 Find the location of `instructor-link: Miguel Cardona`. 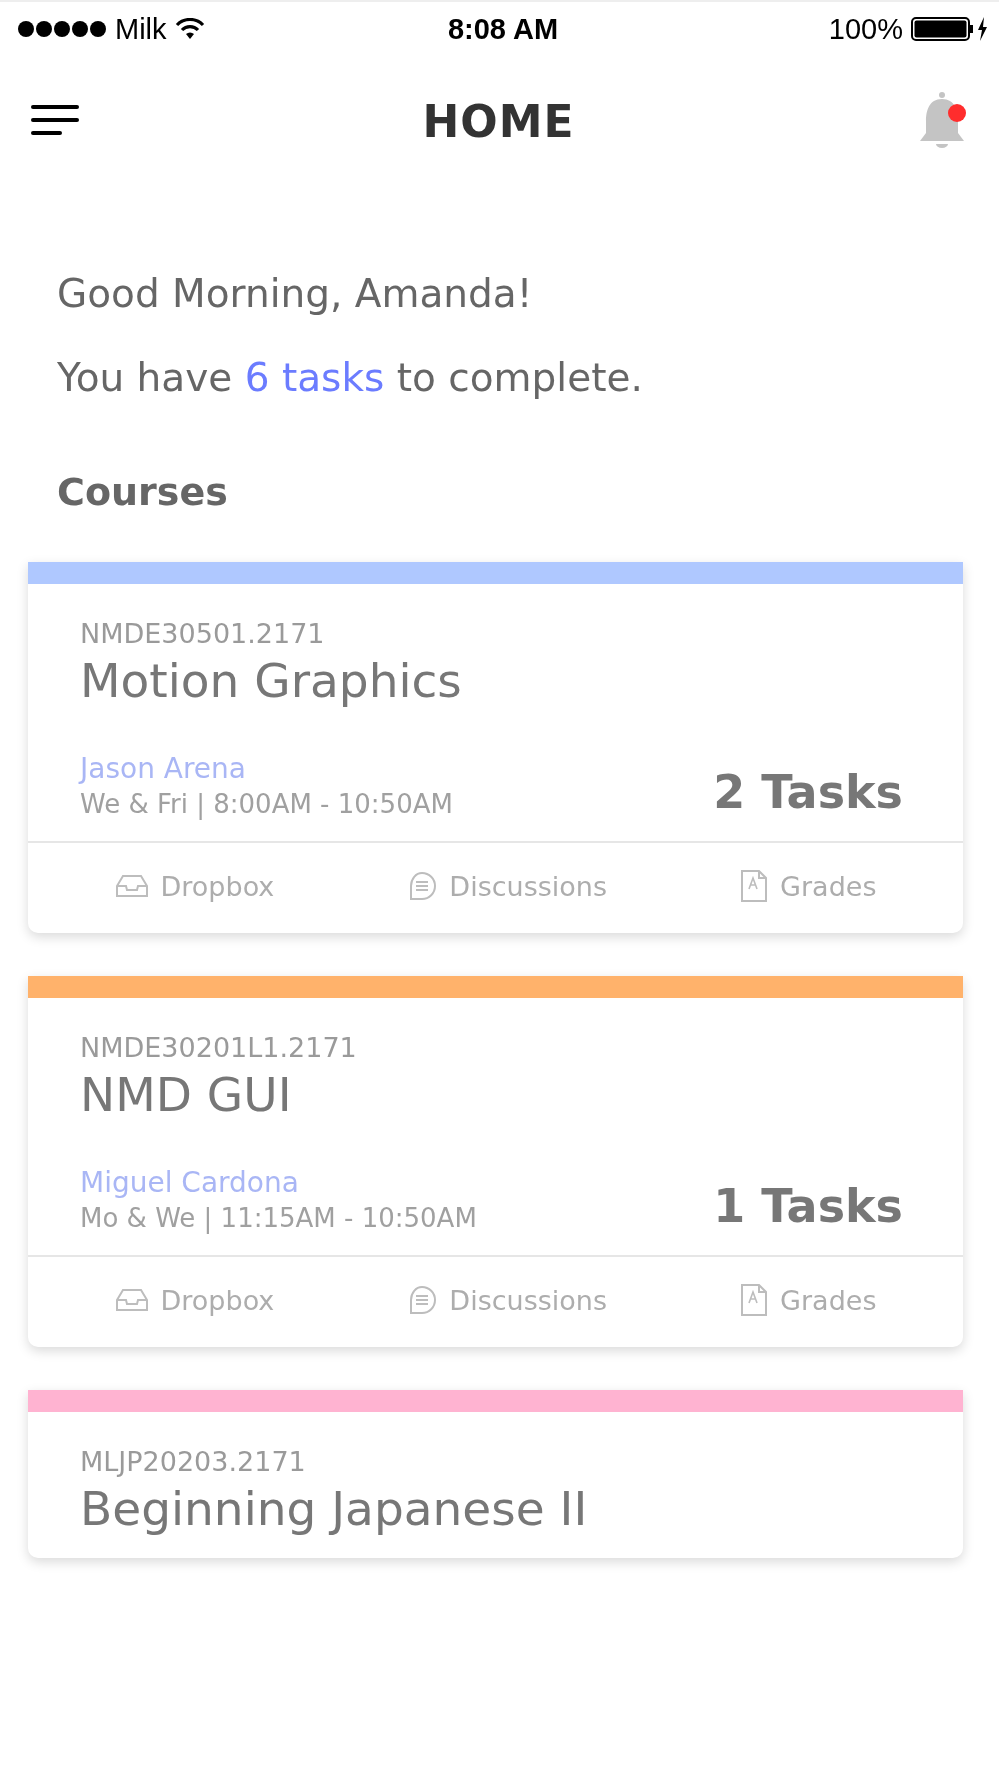

instructor-link: Miguel Cardona is located at coordinates (278, 1182).